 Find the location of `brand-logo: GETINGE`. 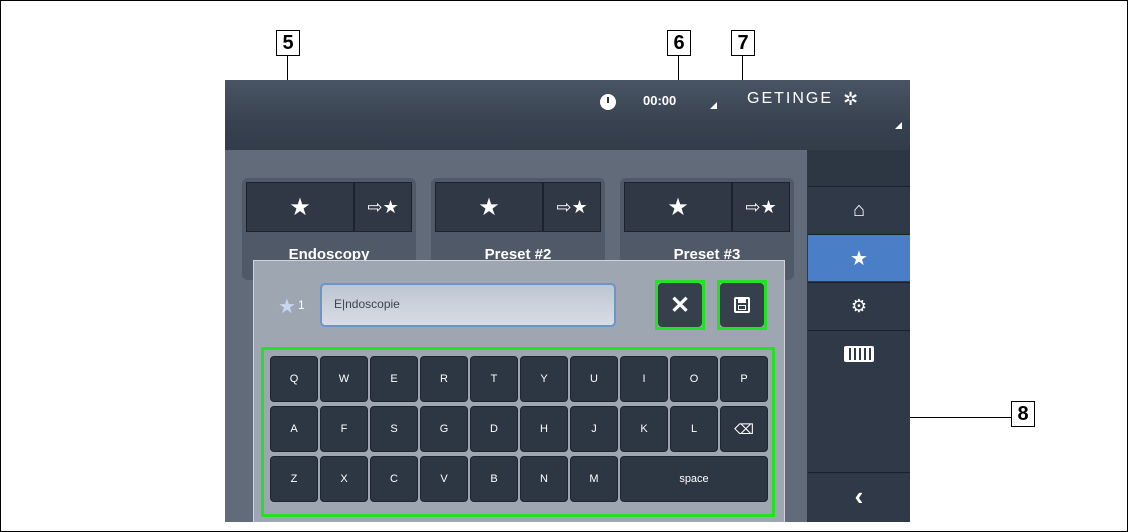

brand-logo: GETINGE is located at coordinates (790, 98).